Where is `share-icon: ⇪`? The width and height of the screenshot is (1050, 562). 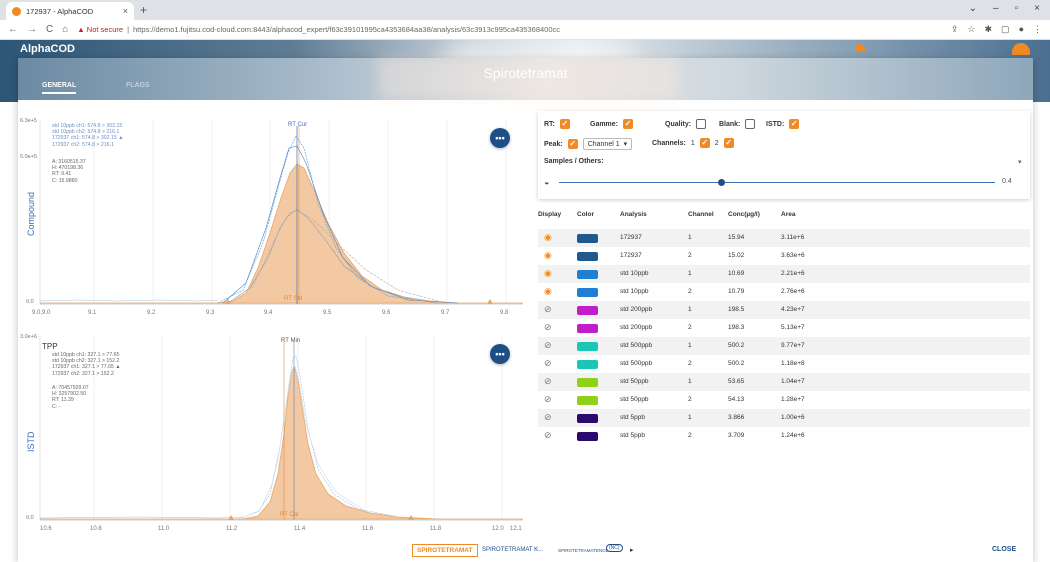
share-icon: ⇪ is located at coordinates (955, 29).